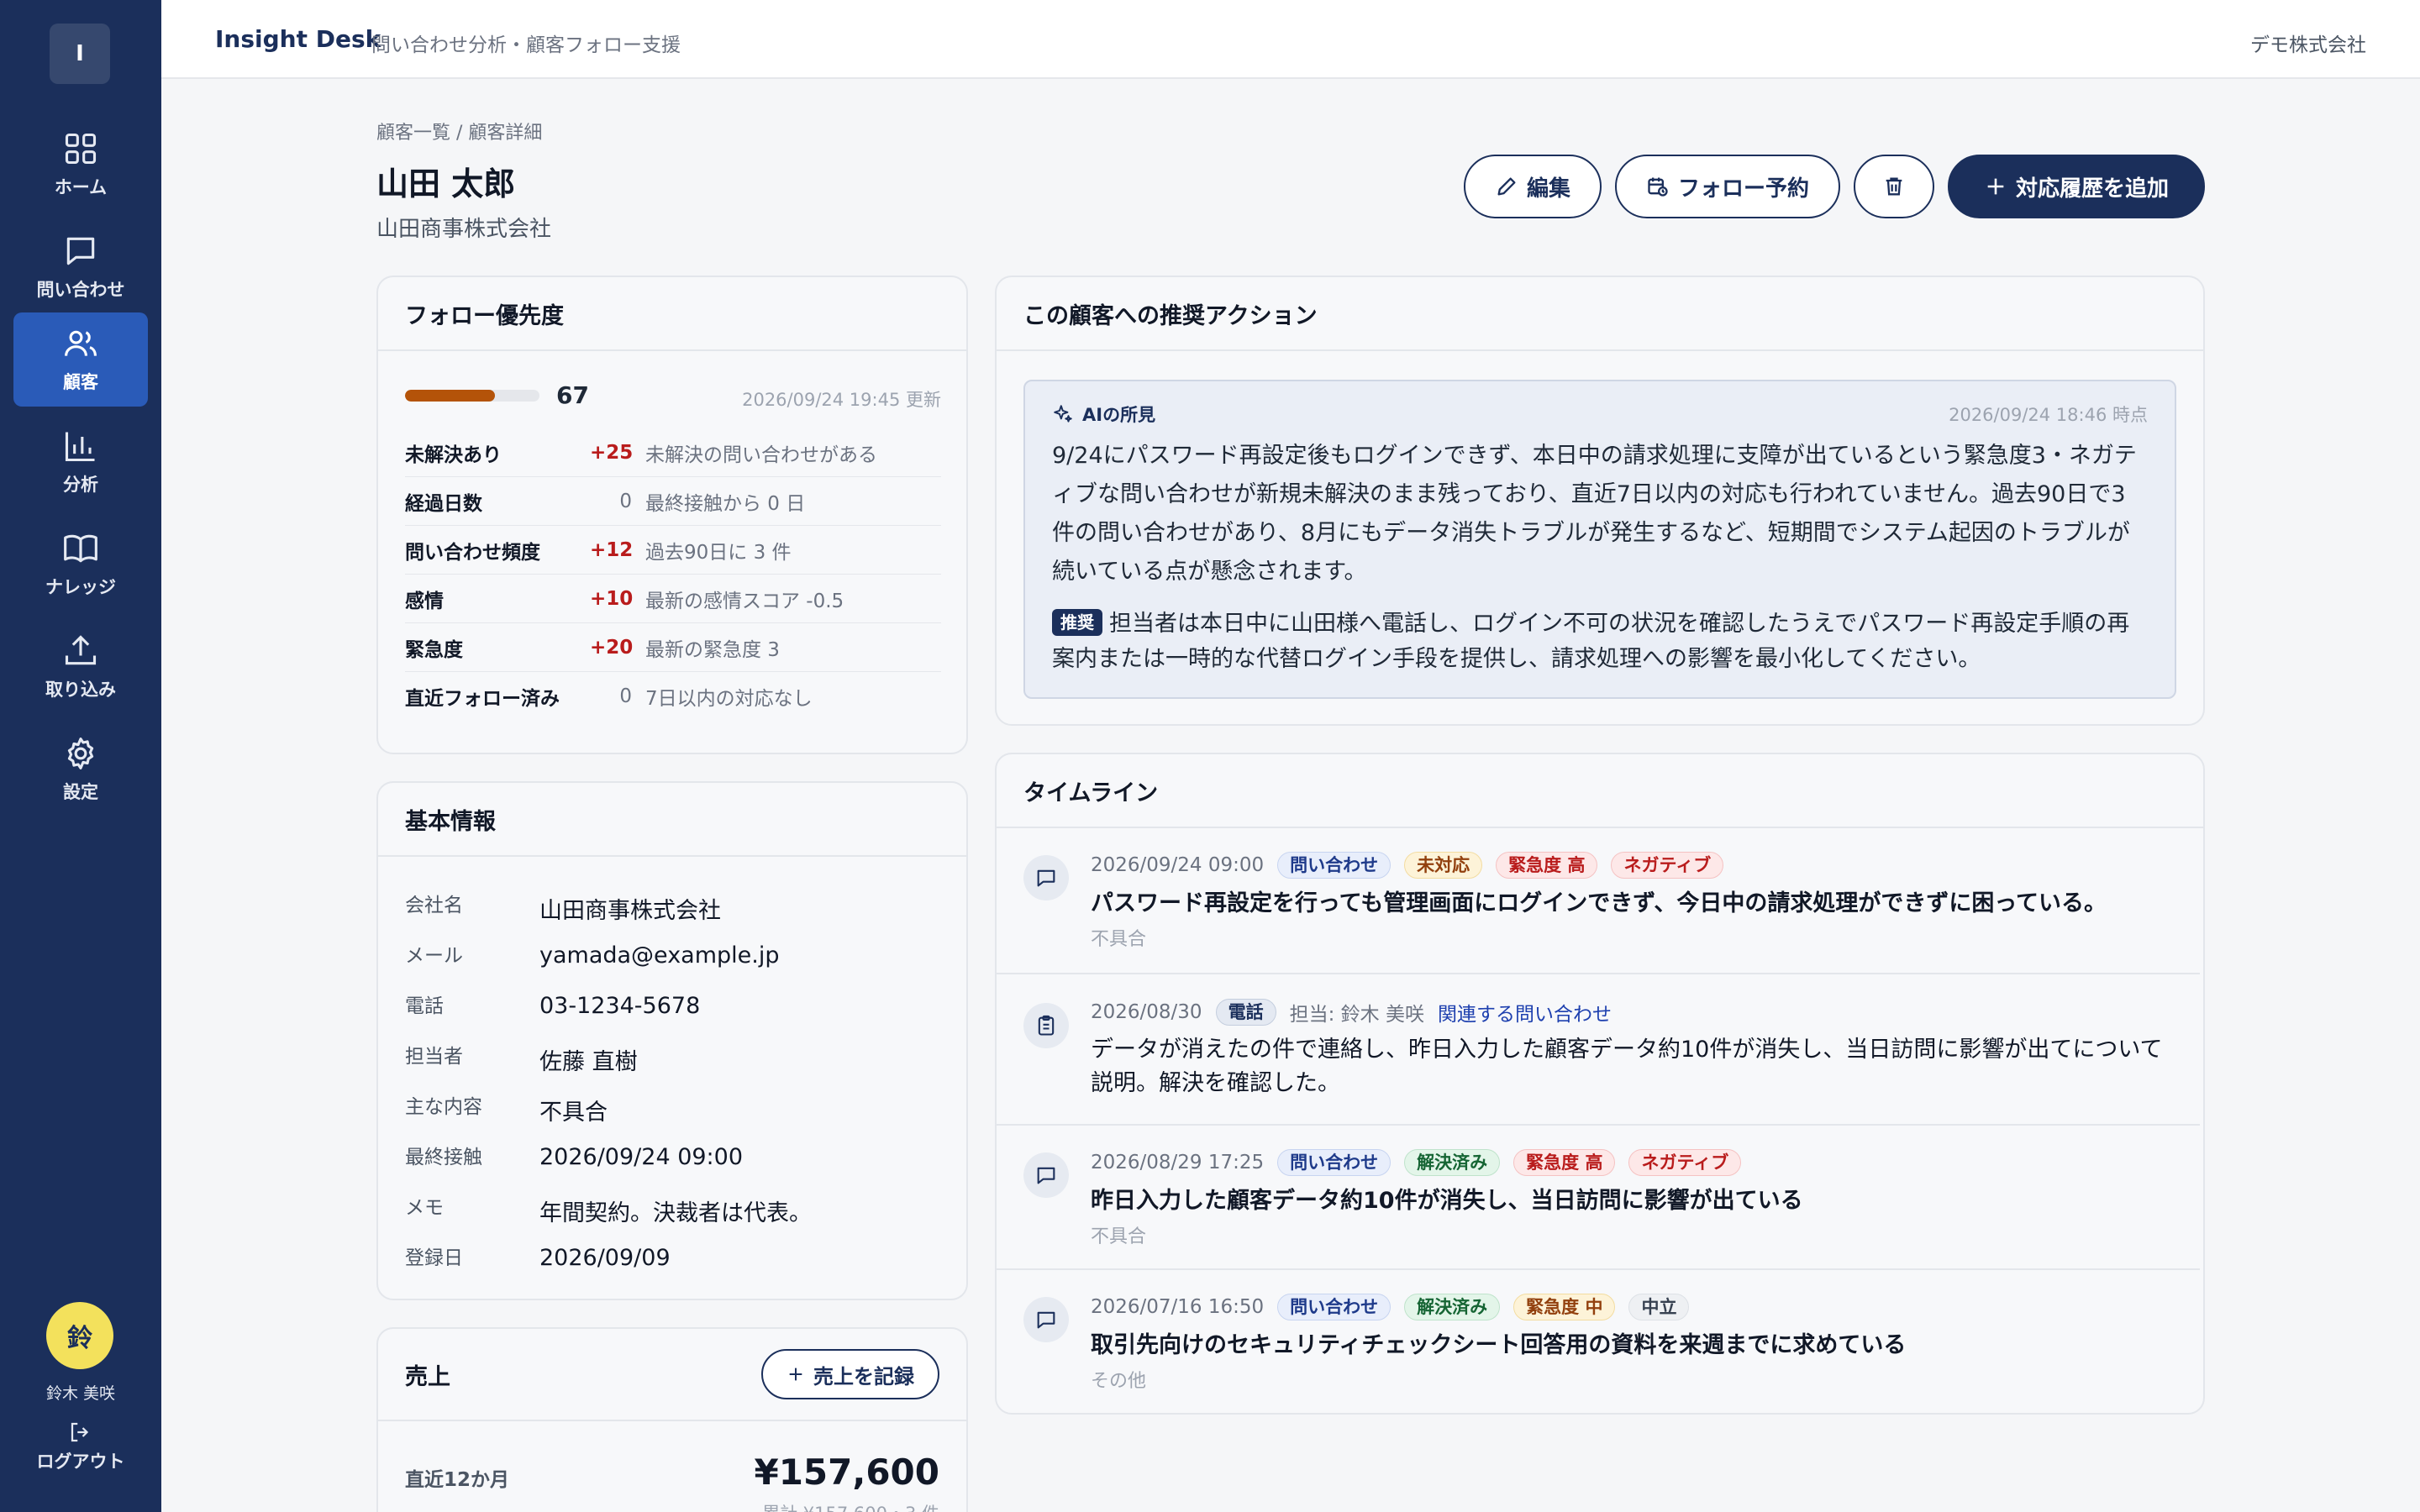  What do you see at coordinates (1728, 186) in the screenshot?
I see `follow-reserve-button: フォロー予約` at bounding box center [1728, 186].